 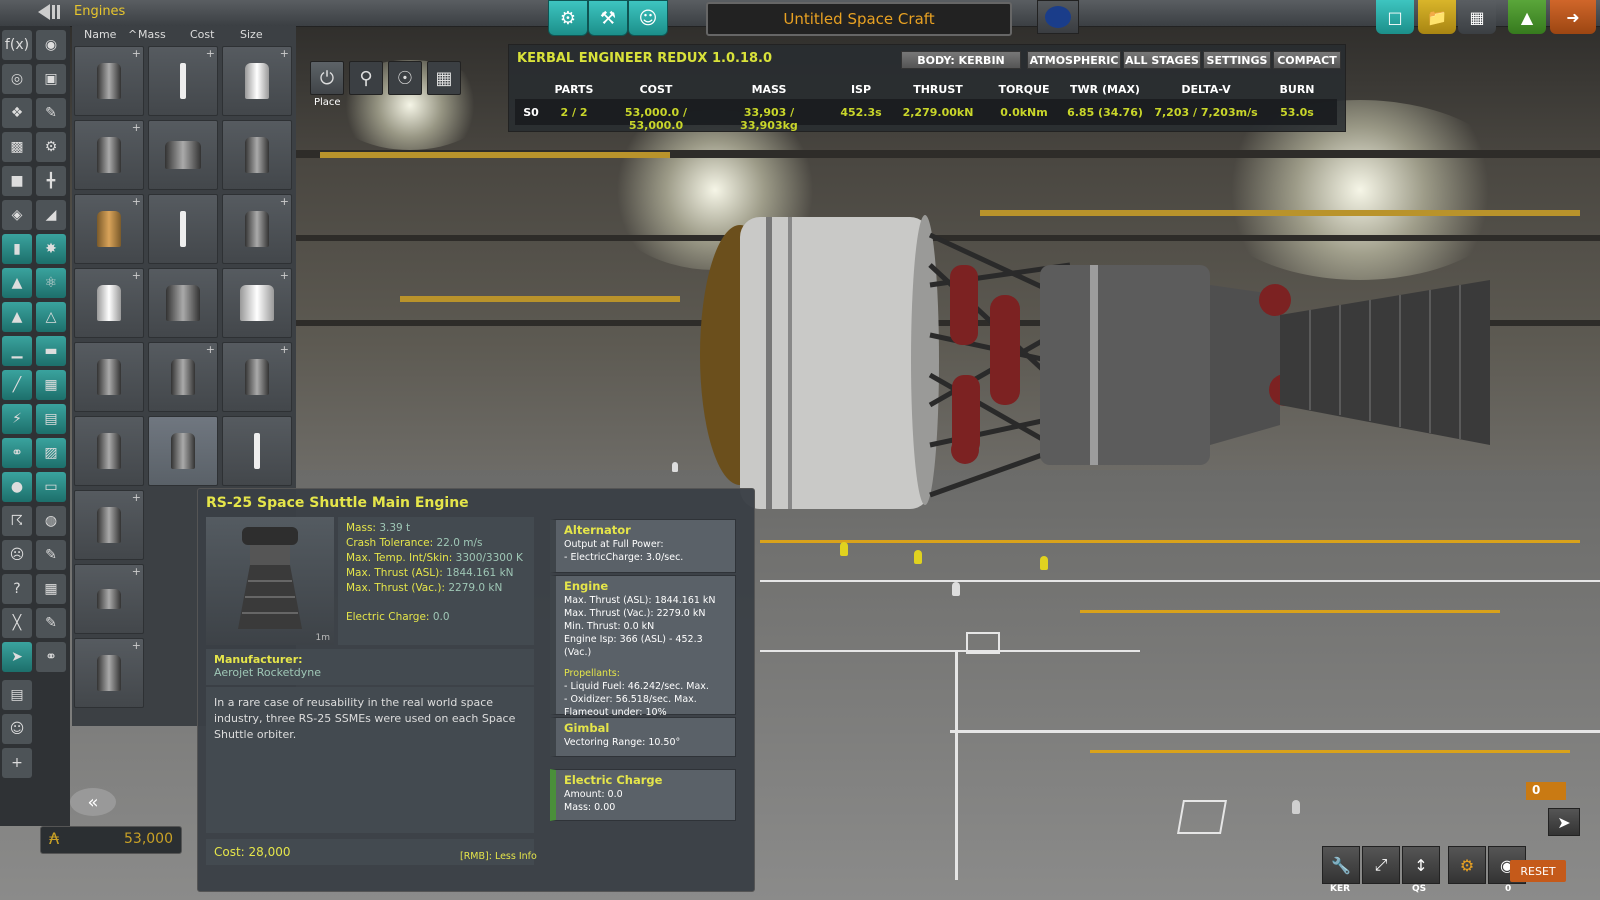 I want to click on category-filter-wheels: ●, so click(x=17, y=487).